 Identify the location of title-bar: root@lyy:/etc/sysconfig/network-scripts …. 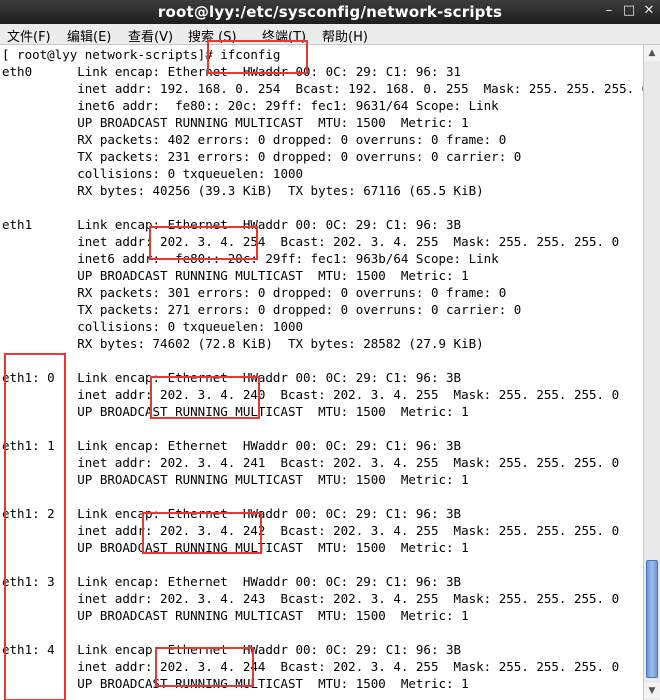
(330, 12).